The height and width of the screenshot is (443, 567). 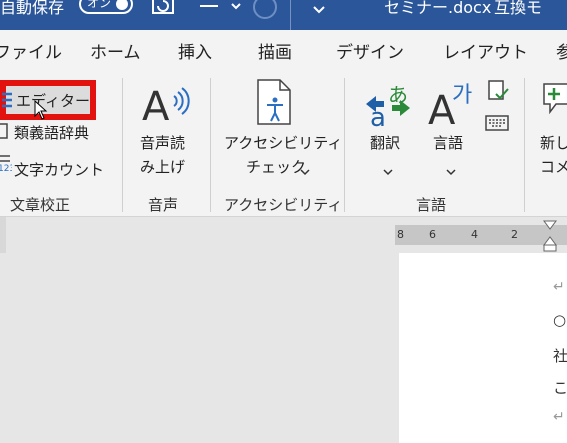 I want to click on translate-label: 翻訳, so click(x=385, y=142).